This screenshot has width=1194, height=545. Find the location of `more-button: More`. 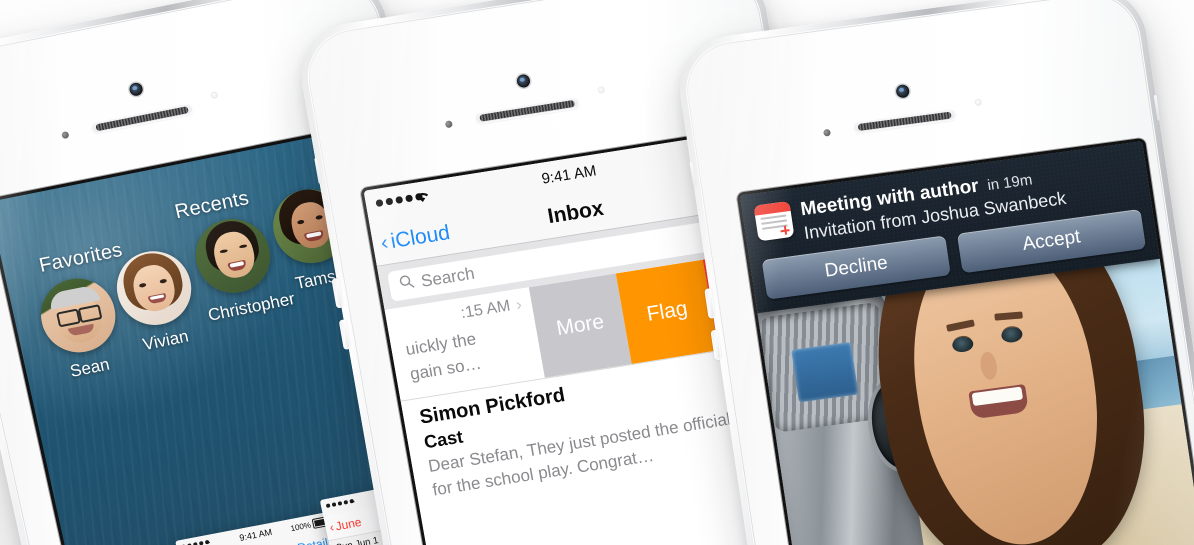

more-button: More is located at coordinates (580, 325).